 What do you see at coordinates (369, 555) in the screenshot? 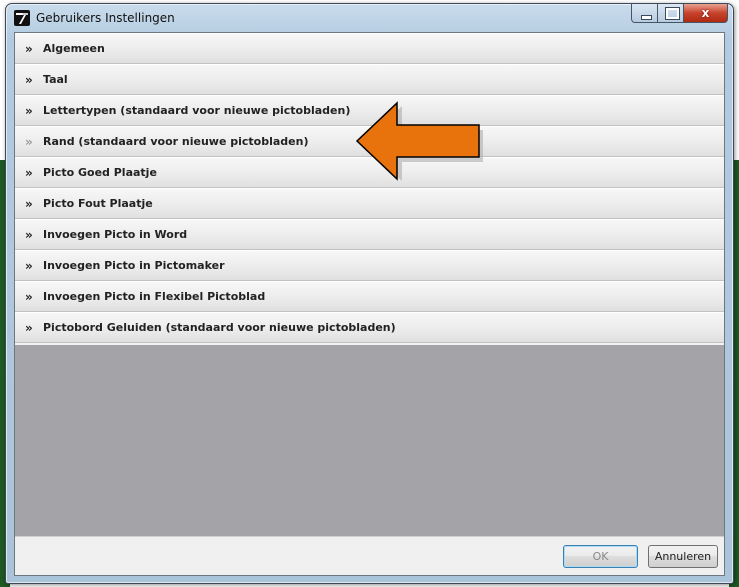
I see `dialog-footer: OK Annuleren` at bounding box center [369, 555].